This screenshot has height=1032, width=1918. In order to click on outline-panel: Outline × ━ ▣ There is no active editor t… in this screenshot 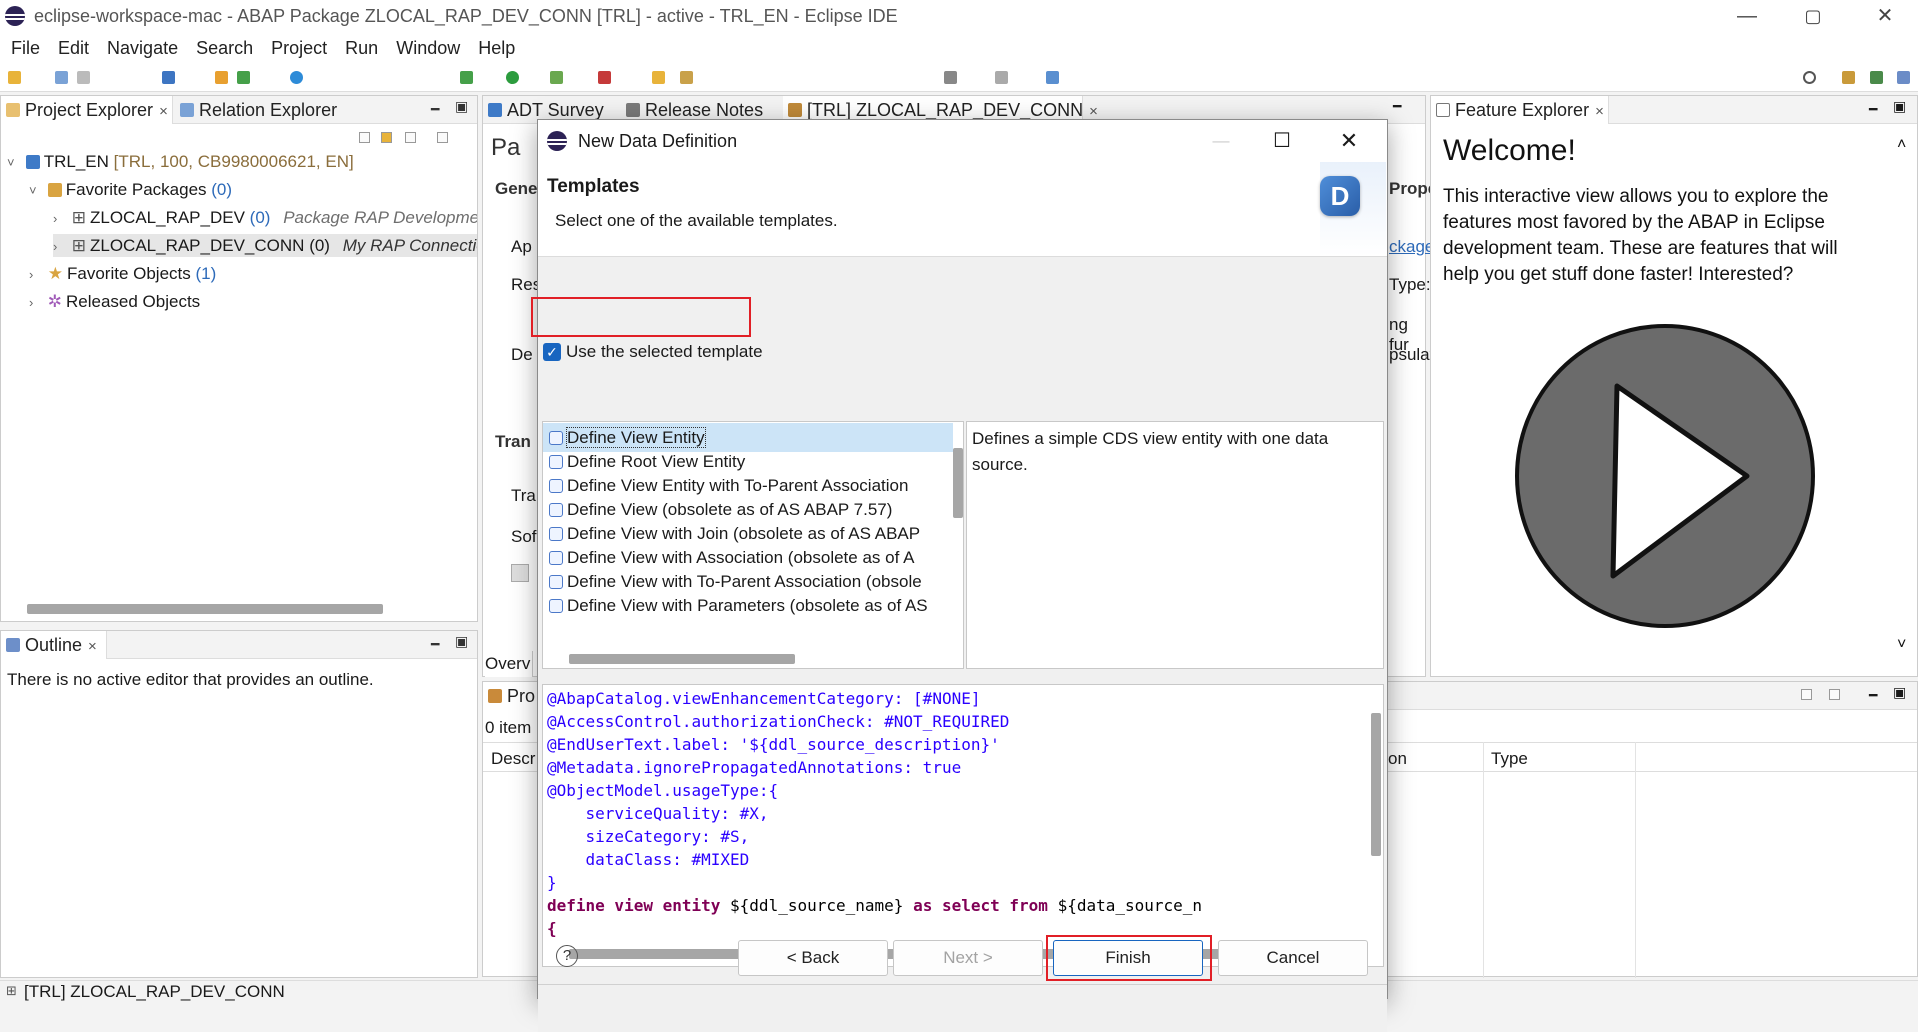, I will do `click(239, 804)`.